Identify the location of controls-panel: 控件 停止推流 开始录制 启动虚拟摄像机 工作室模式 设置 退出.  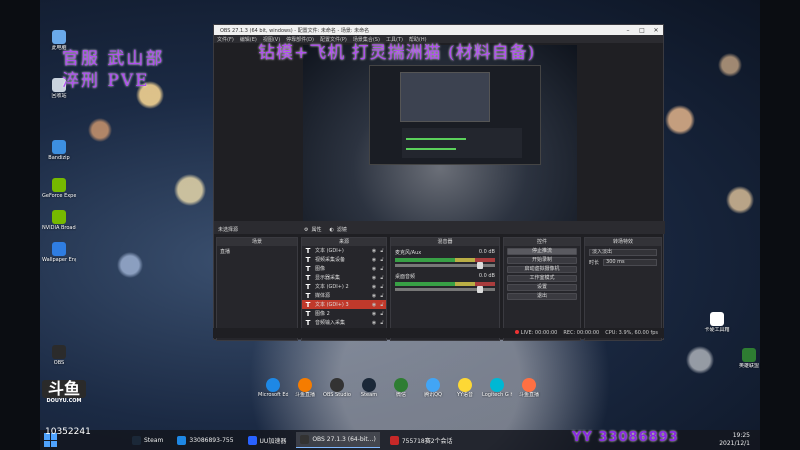
(542, 289).